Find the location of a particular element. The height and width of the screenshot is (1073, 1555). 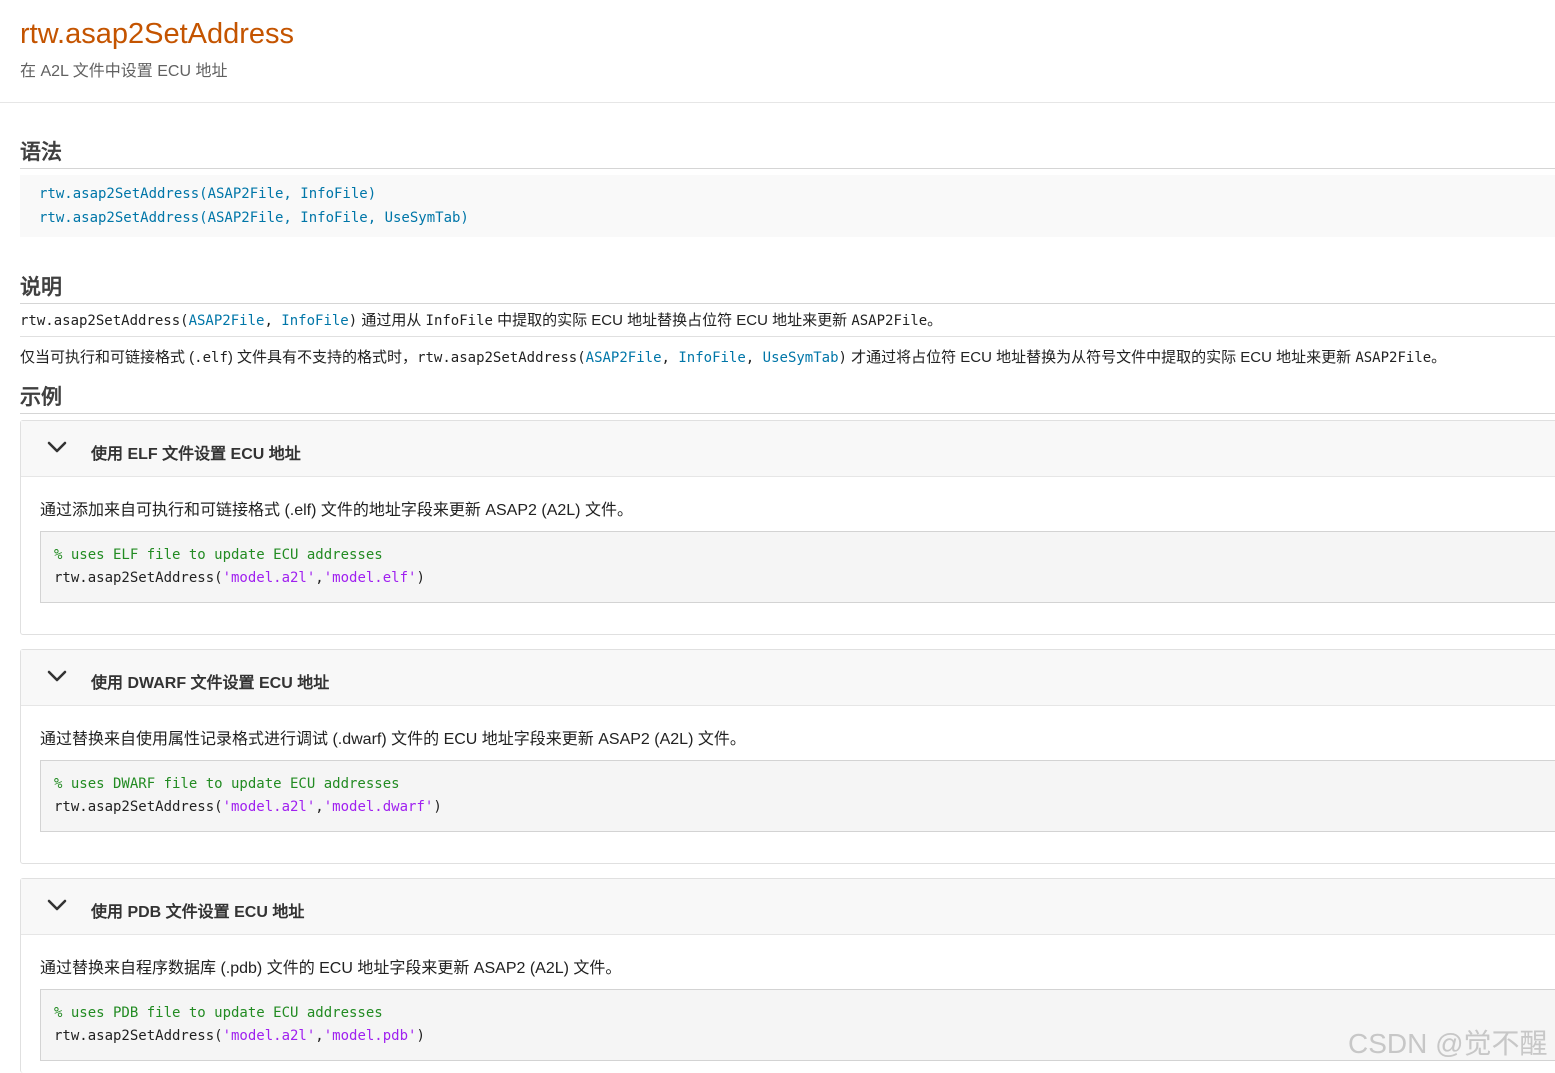

watermark: CSDN @觉不醒 is located at coordinates (1448, 1043).